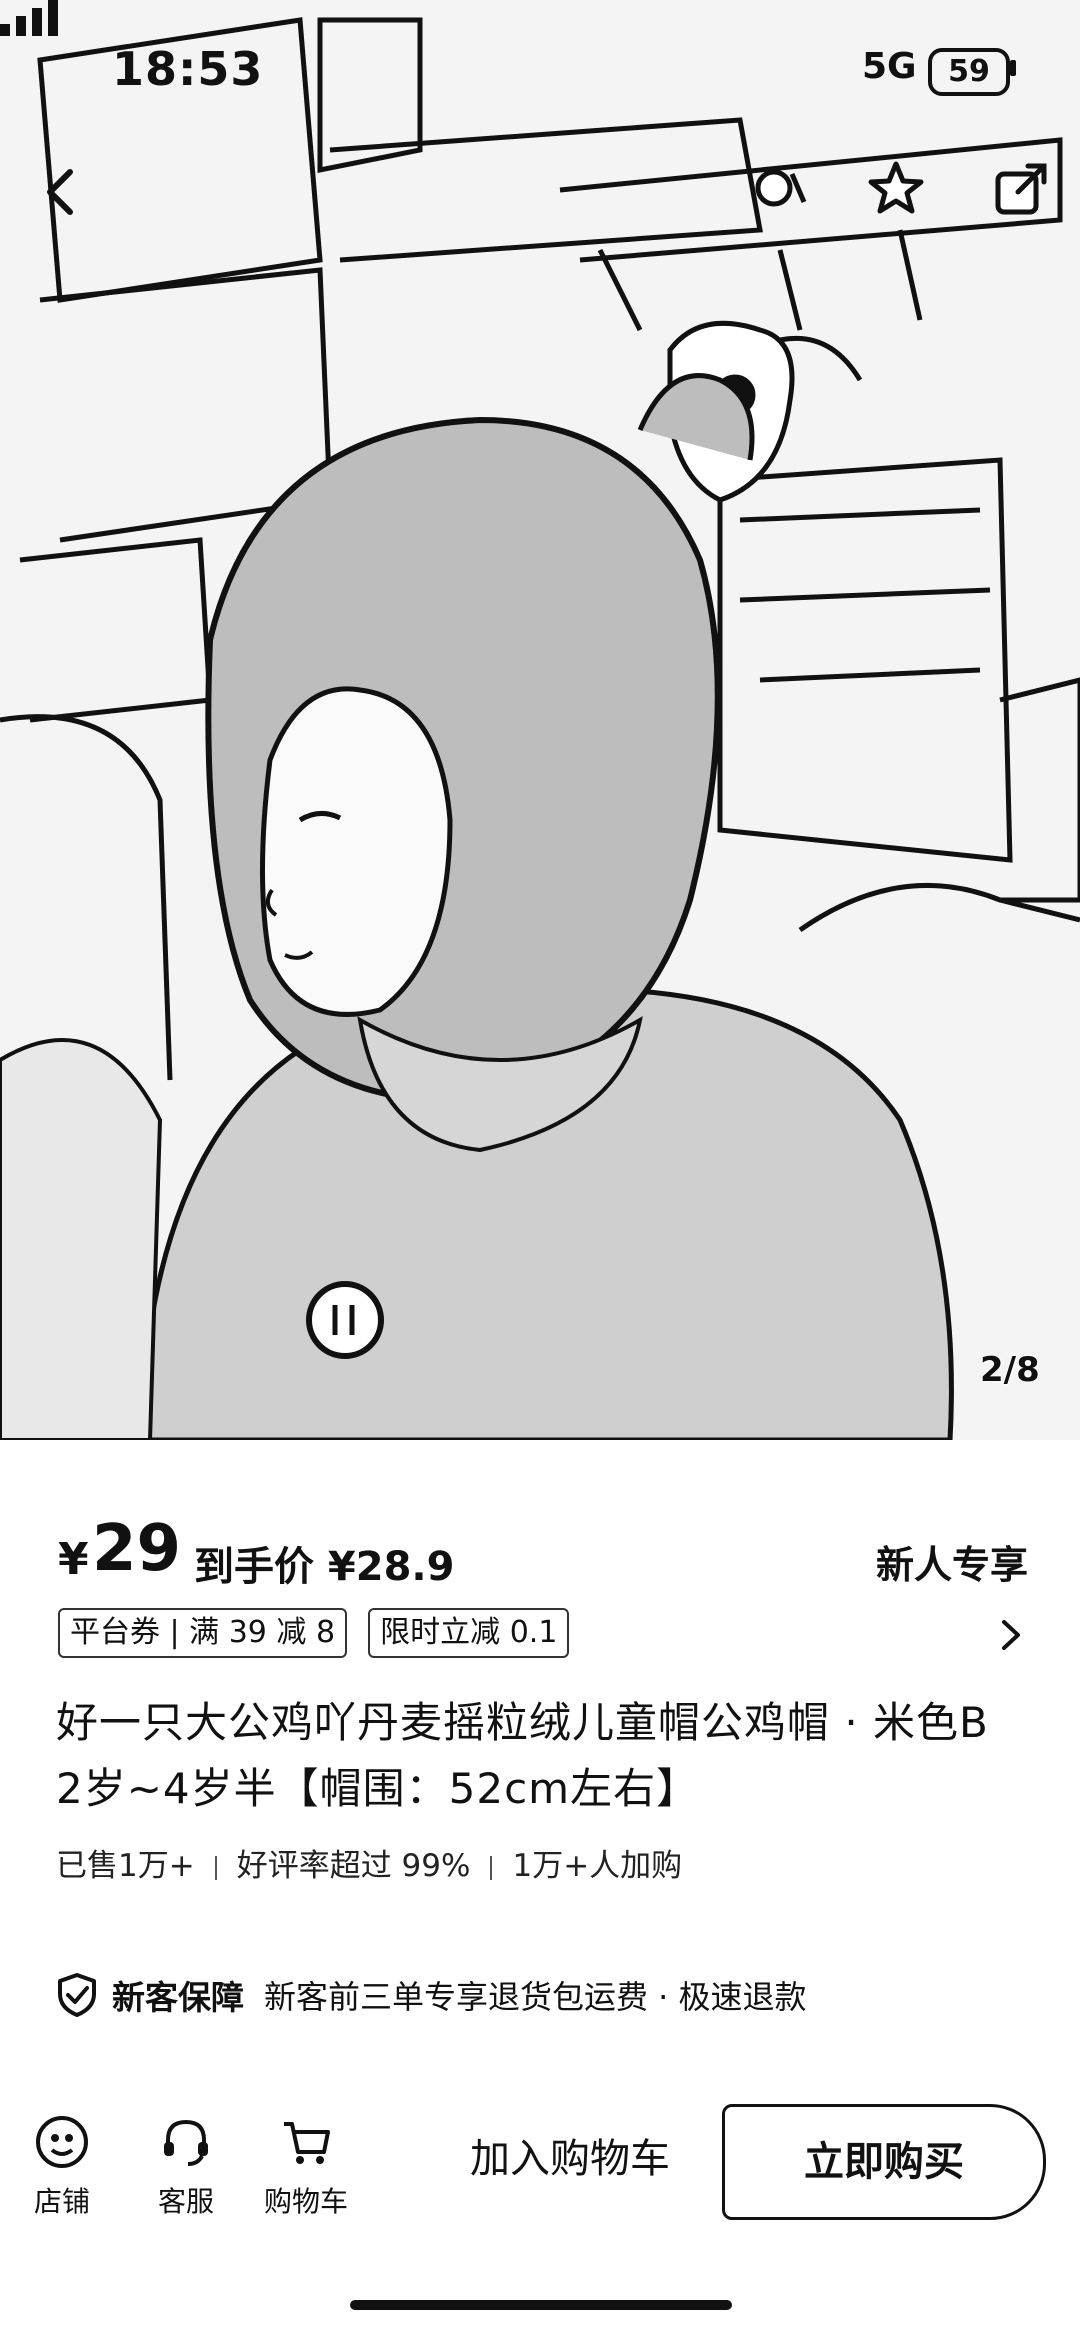 The height and width of the screenshot is (2337, 1080). Describe the element at coordinates (540, 75) in the screenshot. I see `status-bar: 18:53 5G 59` at that location.